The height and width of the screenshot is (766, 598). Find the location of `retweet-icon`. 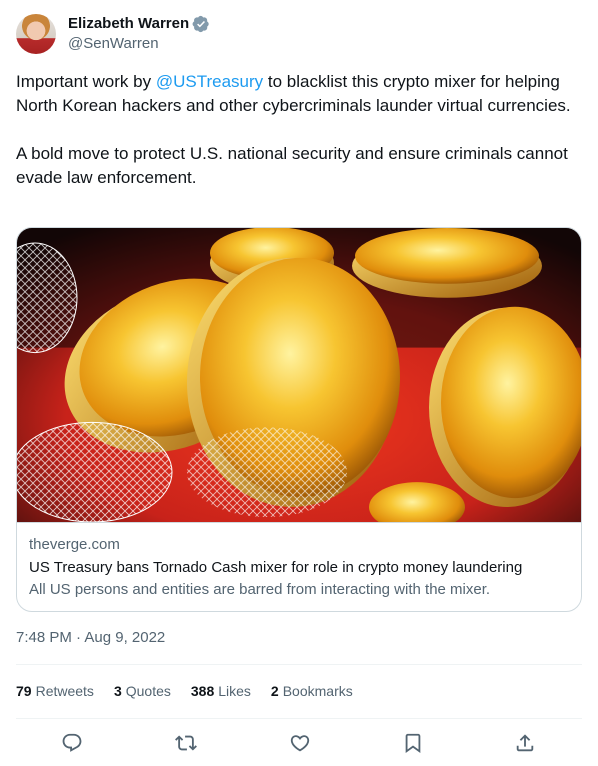

retweet-icon is located at coordinates (186, 743).